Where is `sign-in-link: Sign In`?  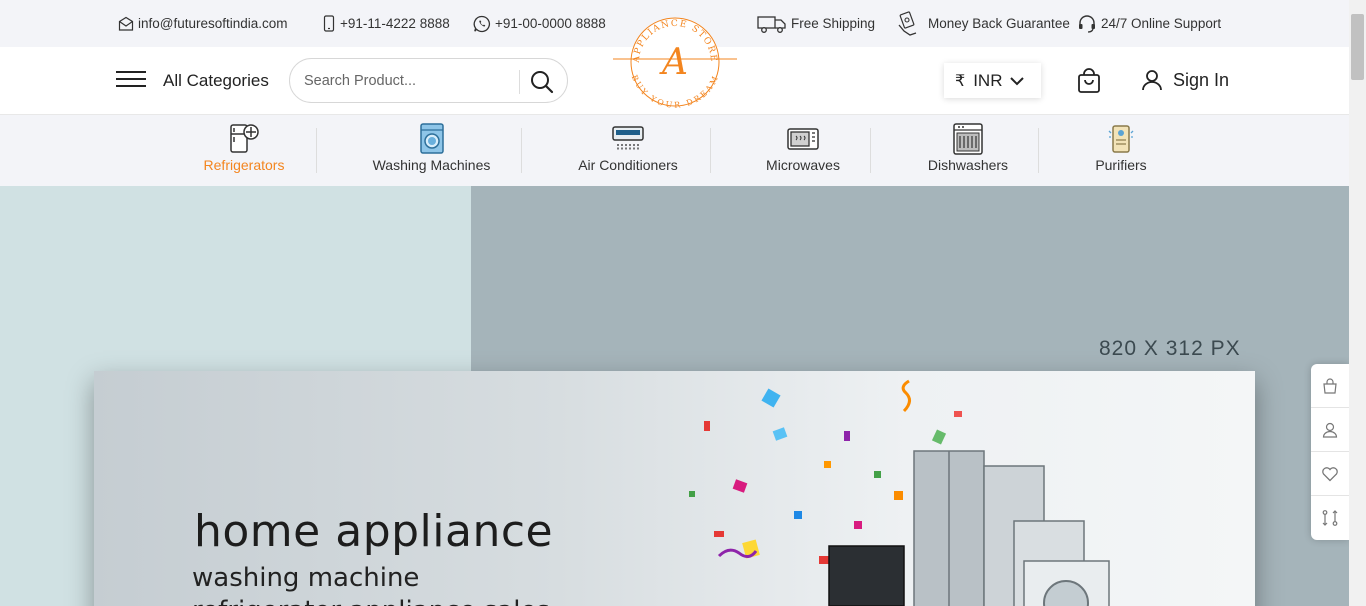
sign-in-link: Sign In is located at coordinates (1185, 80).